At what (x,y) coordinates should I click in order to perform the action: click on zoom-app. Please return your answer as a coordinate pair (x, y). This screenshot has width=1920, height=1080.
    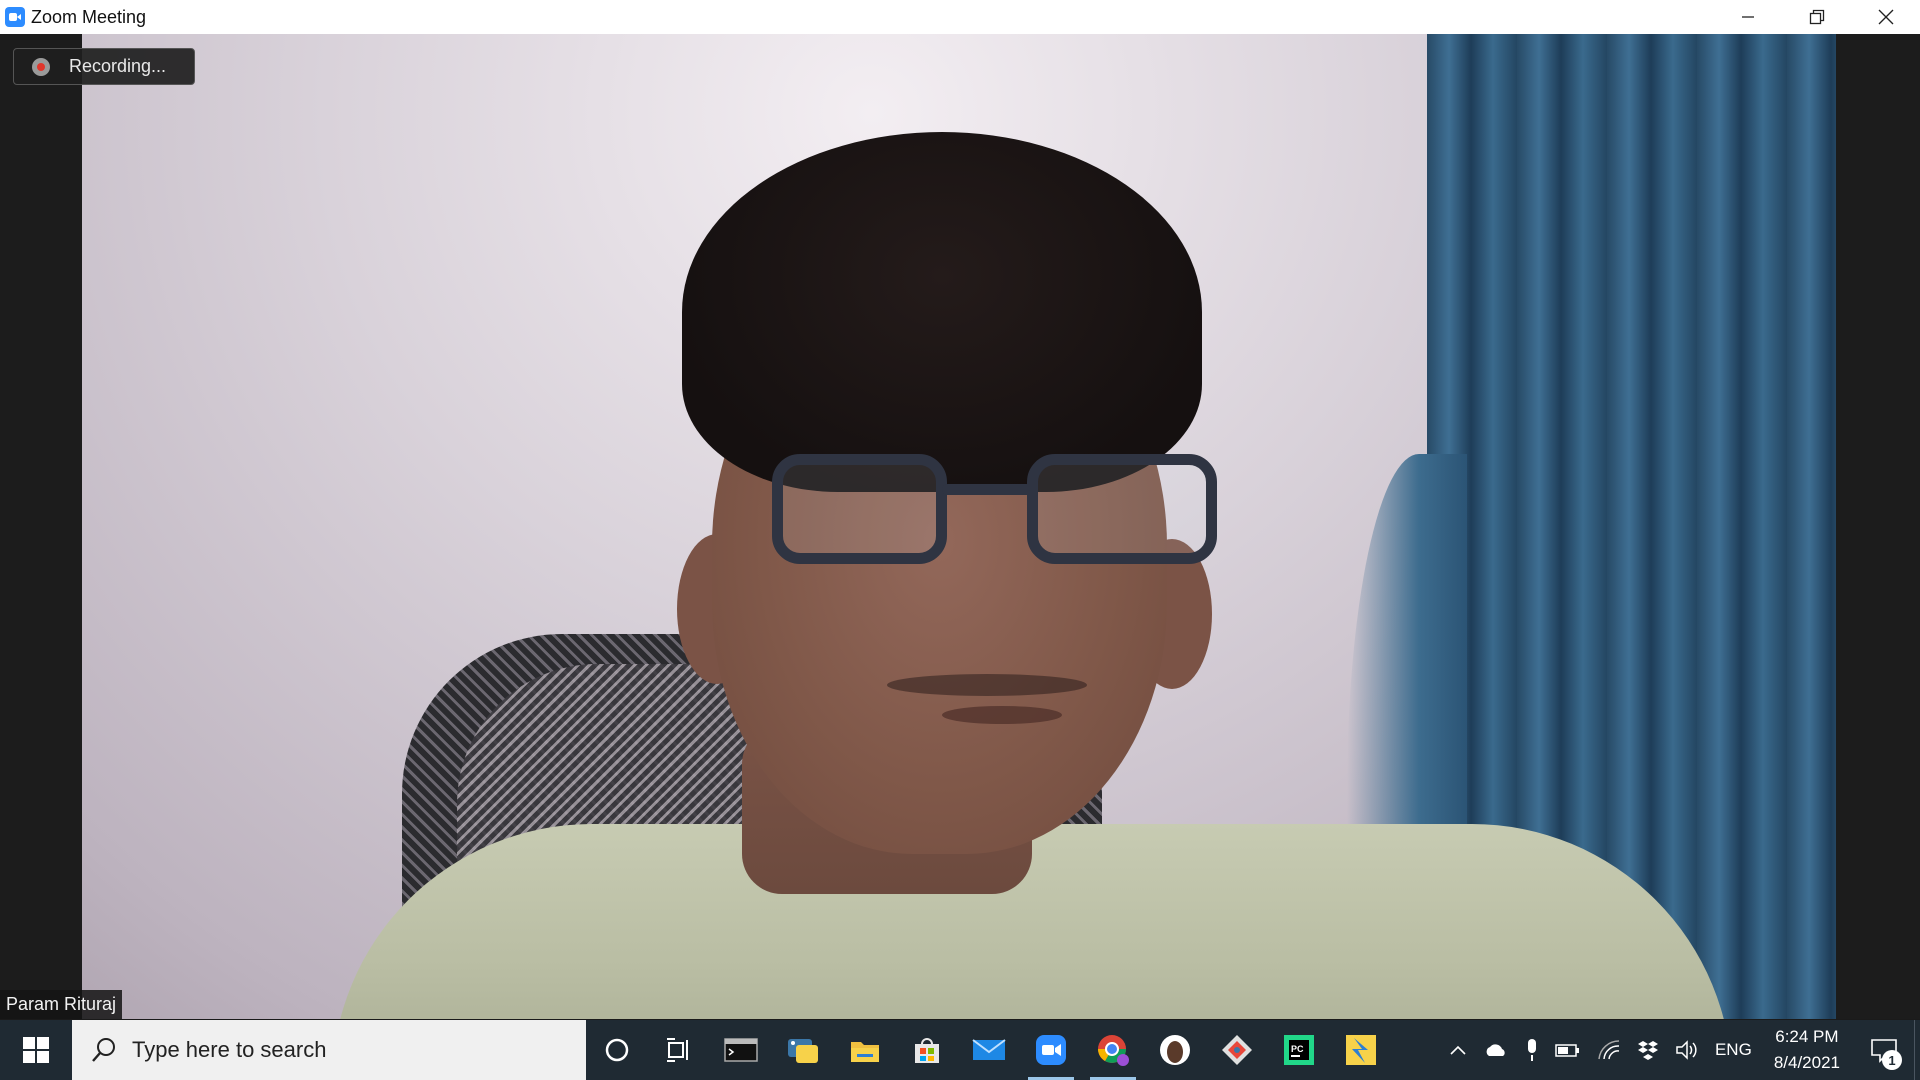
    Looking at the image, I should click on (1051, 1050).